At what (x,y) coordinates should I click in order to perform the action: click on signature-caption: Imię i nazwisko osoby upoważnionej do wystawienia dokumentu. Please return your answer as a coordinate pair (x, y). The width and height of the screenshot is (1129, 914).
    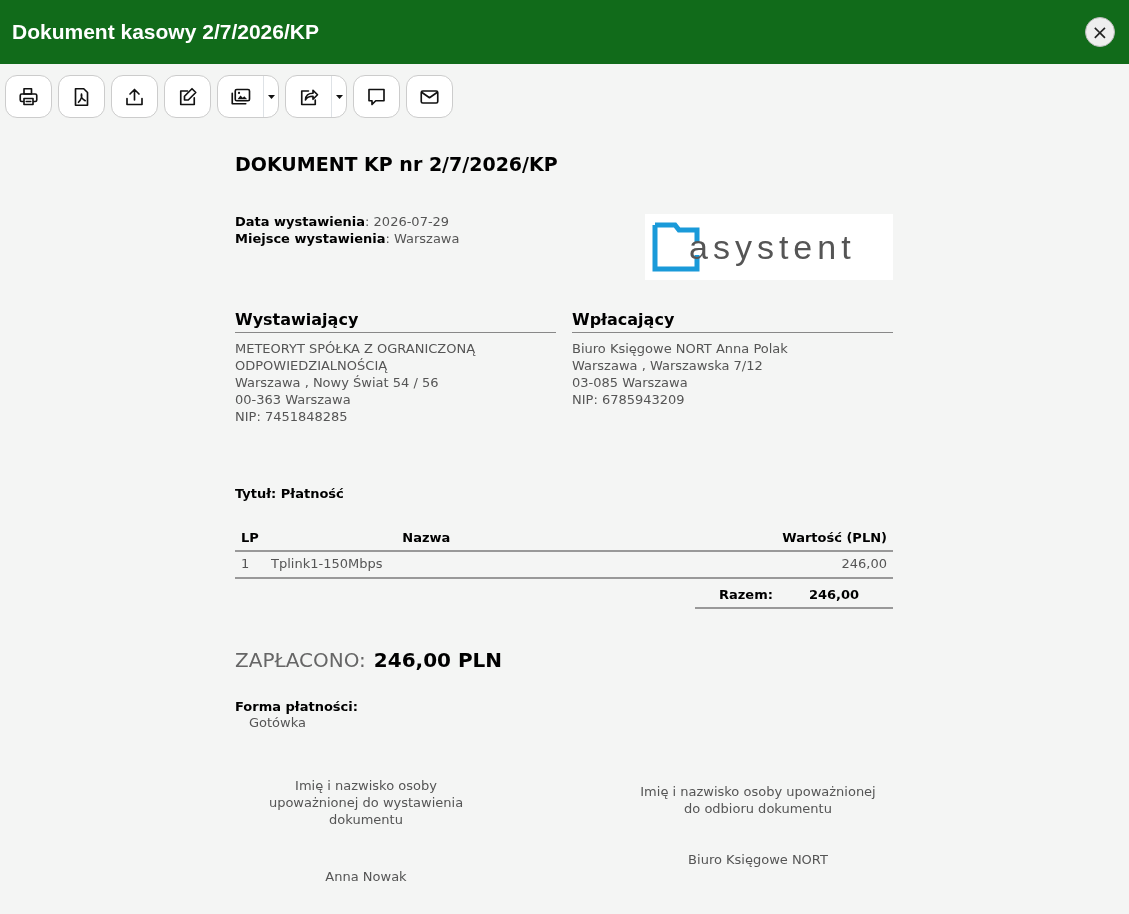
    Looking at the image, I should click on (366, 803).